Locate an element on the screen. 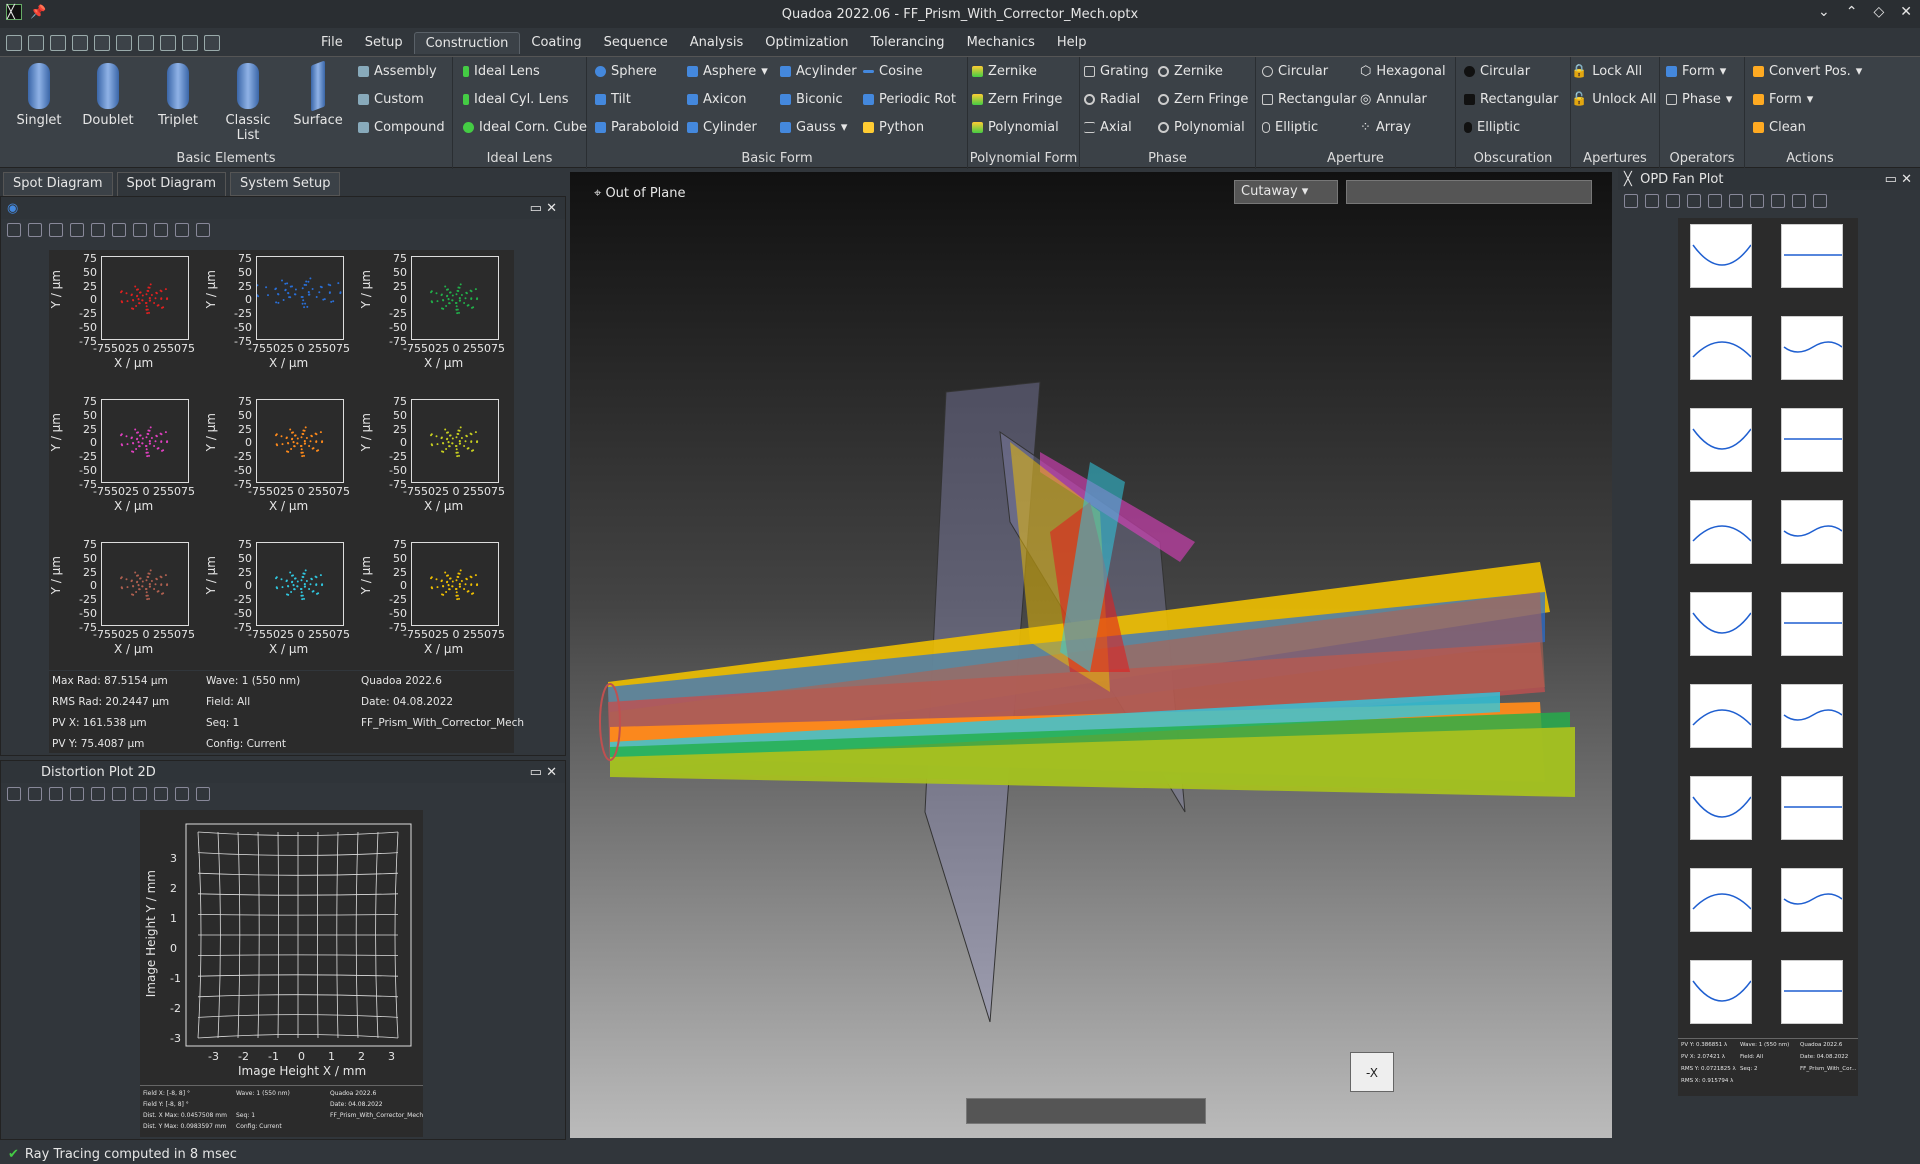  gauss-button: Gauss ▾ is located at coordinates (813, 127).